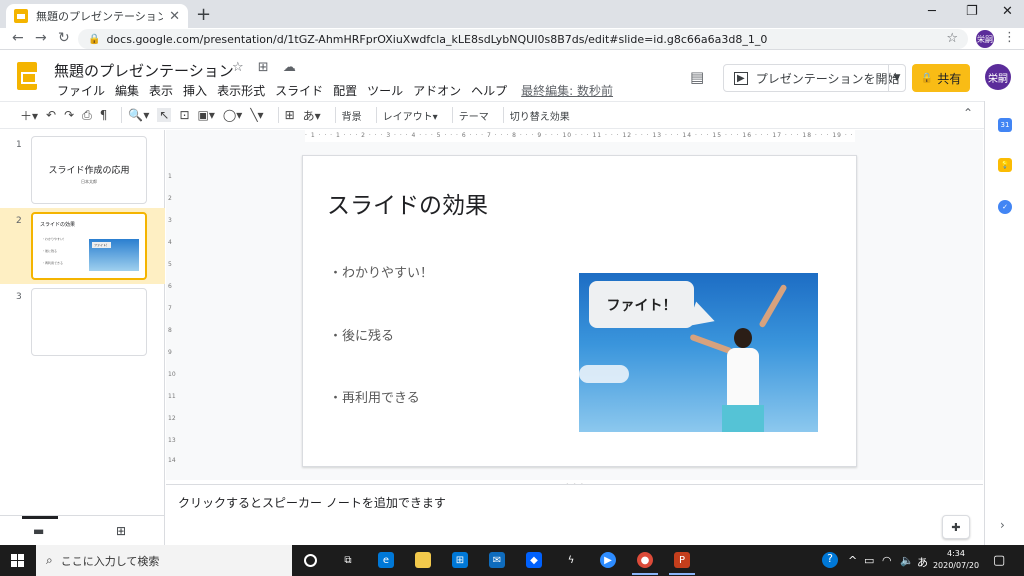 This screenshot has width=1024, height=576. What do you see at coordinates (102, 245) in the screenshot?
I see `thumbnail-bubble: ファイト！` at bounding box center [102, 245].